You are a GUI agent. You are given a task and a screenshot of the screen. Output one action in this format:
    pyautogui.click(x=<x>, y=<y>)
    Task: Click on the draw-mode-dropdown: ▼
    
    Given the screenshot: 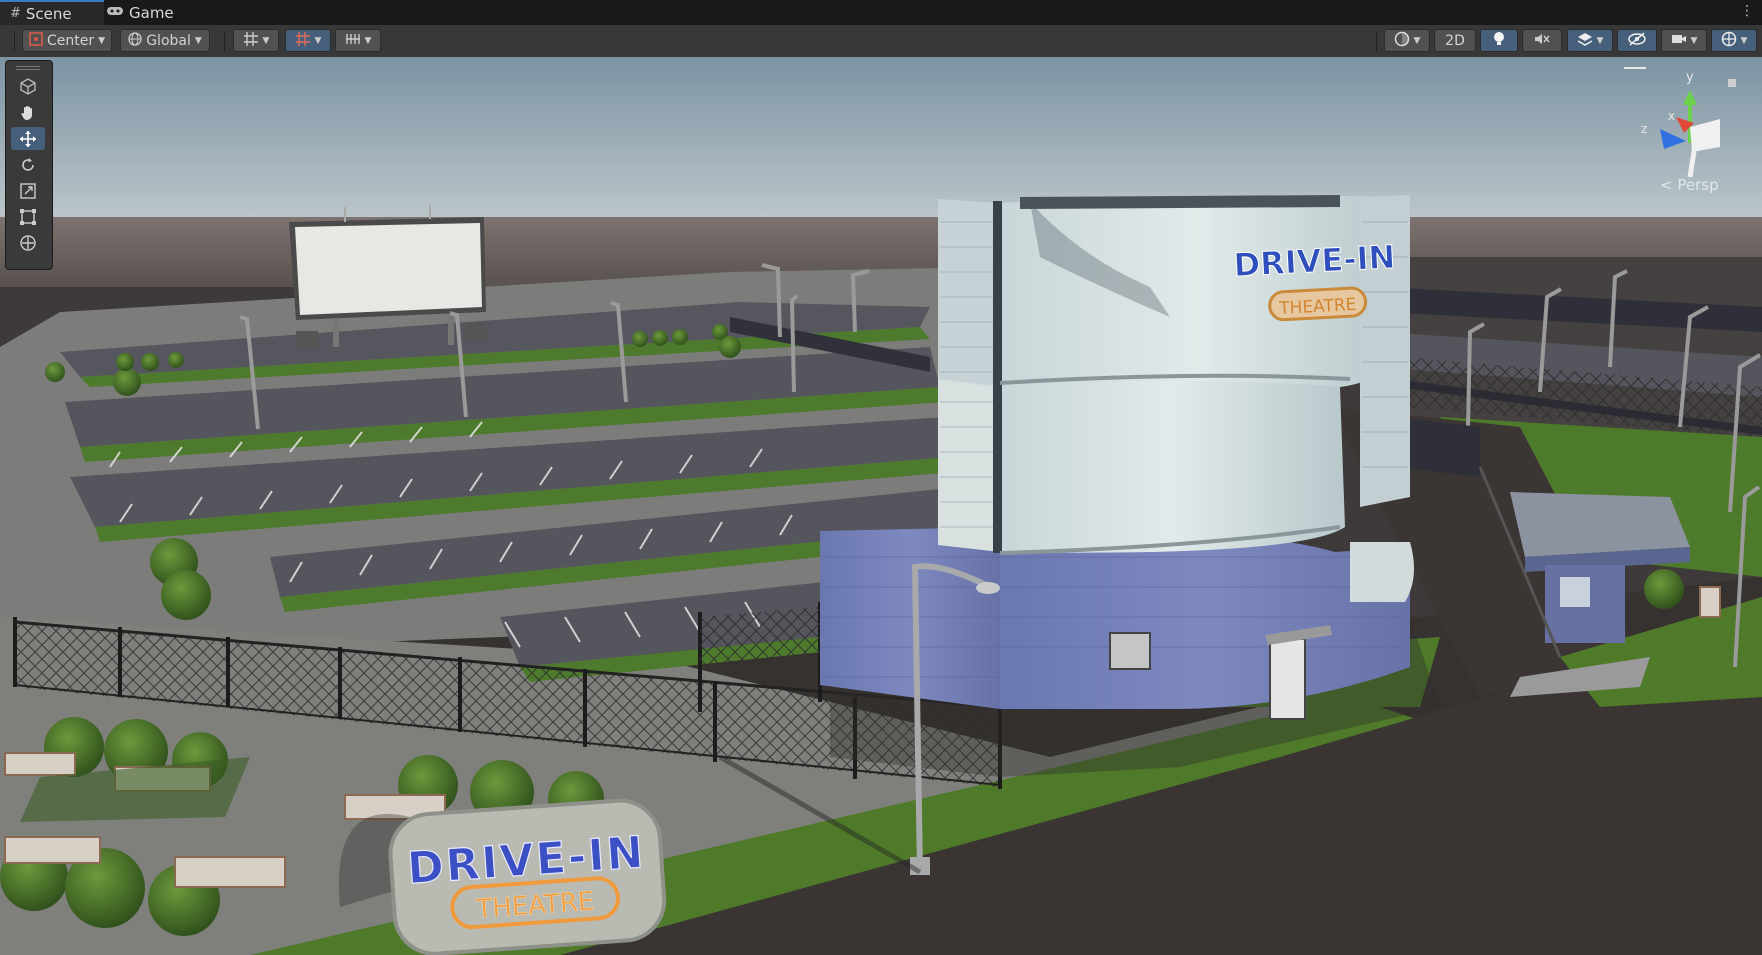 What is the action you would take?
    pyautogui.click(x=1407, y=40)
    